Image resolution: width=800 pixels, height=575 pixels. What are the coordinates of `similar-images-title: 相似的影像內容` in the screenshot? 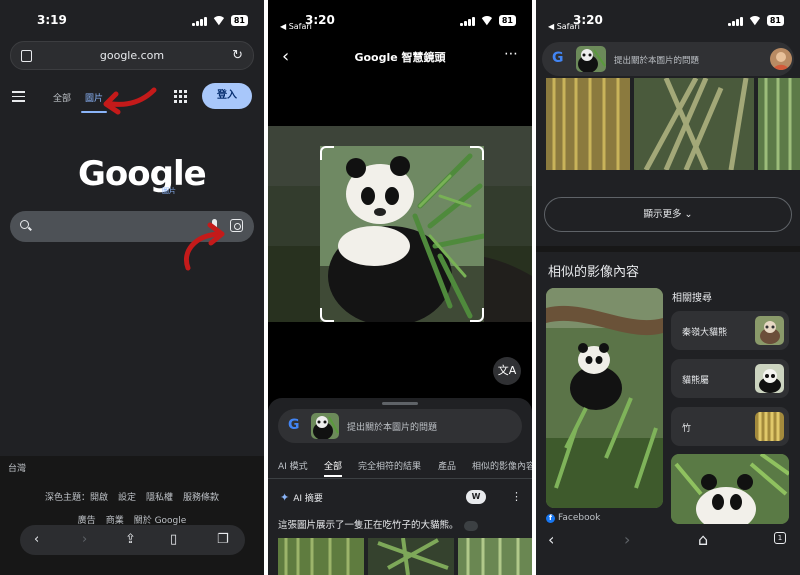 It's located at (594, 272).